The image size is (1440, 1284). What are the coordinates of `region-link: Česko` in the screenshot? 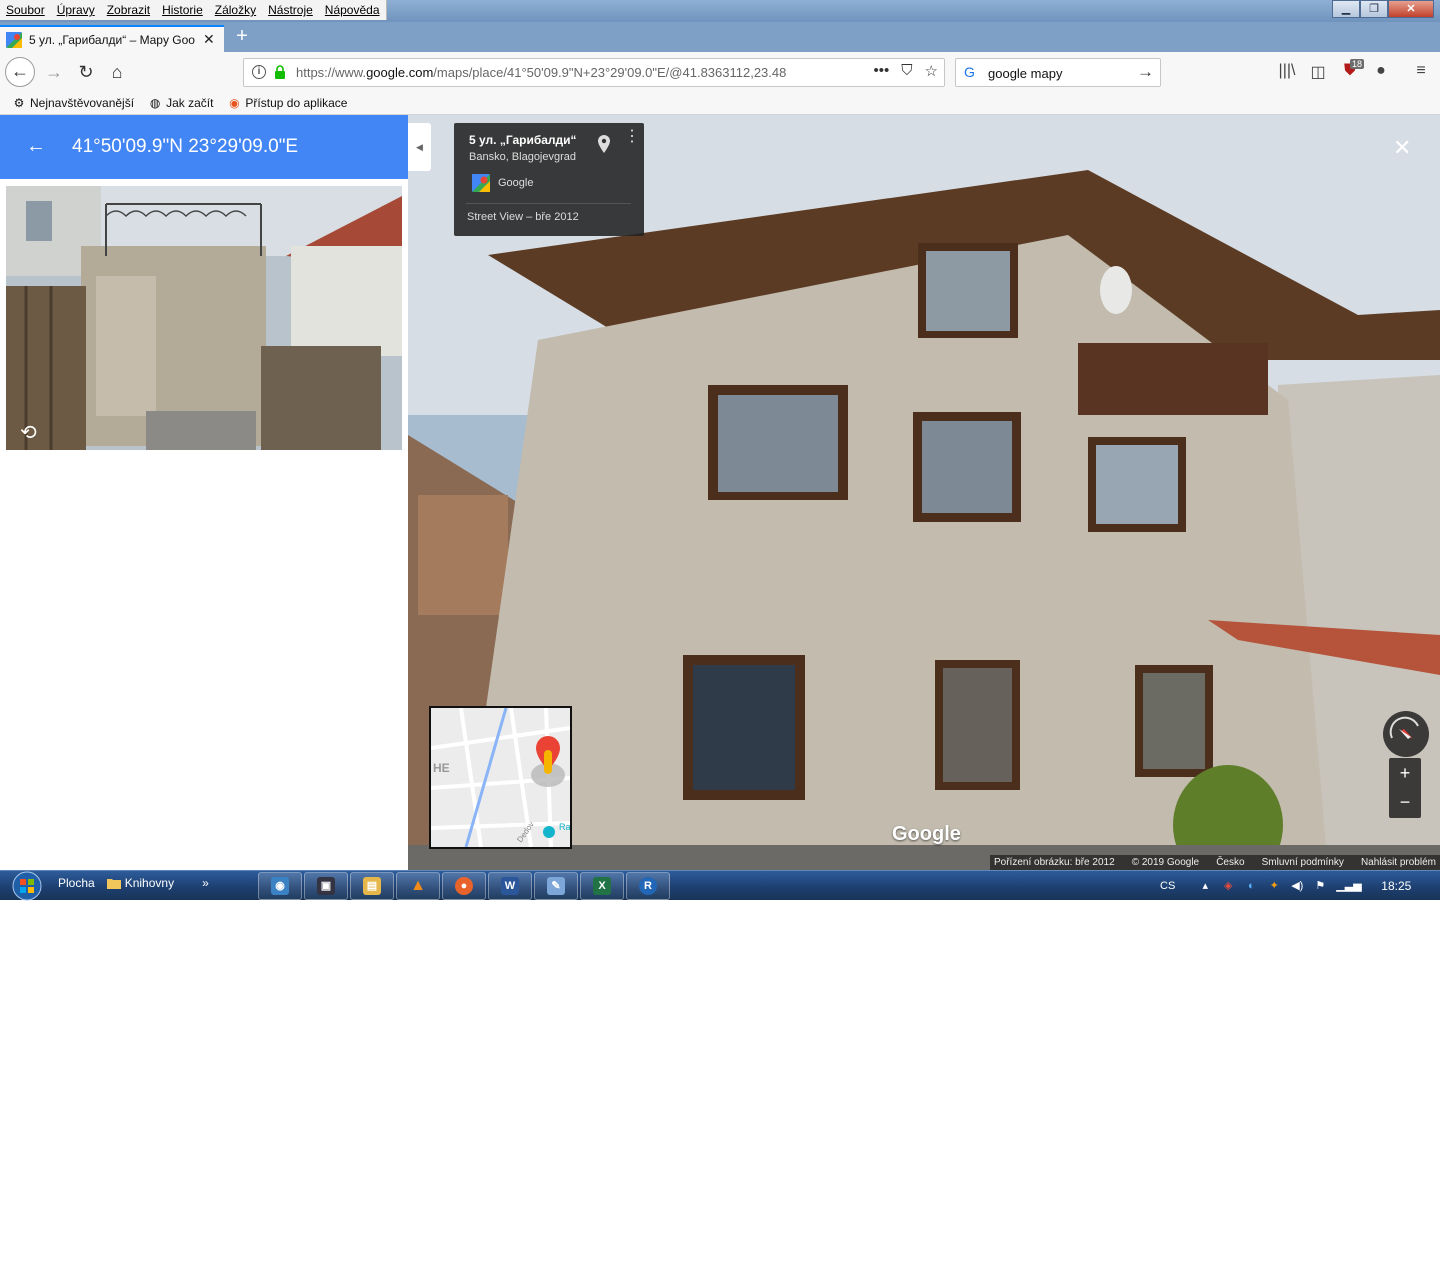 It's located at (1230, 862).